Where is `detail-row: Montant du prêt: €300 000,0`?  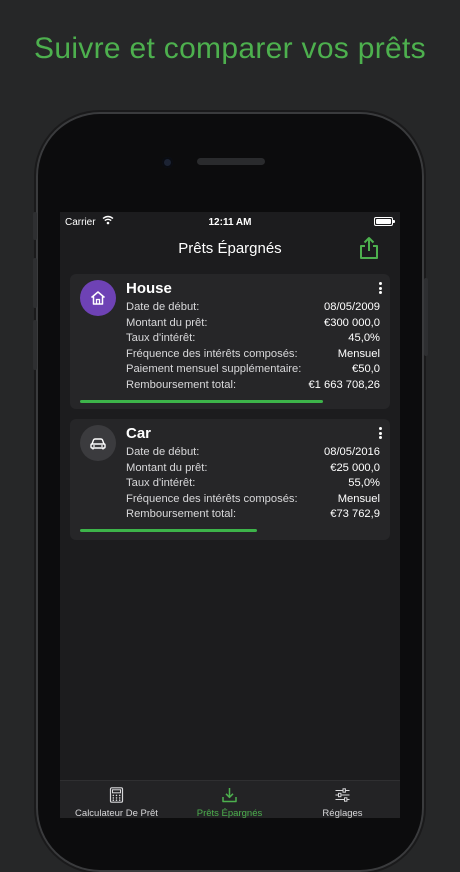
detail-row: Montant du prêt: €300 000,0 is located at coordinates (253, 325).